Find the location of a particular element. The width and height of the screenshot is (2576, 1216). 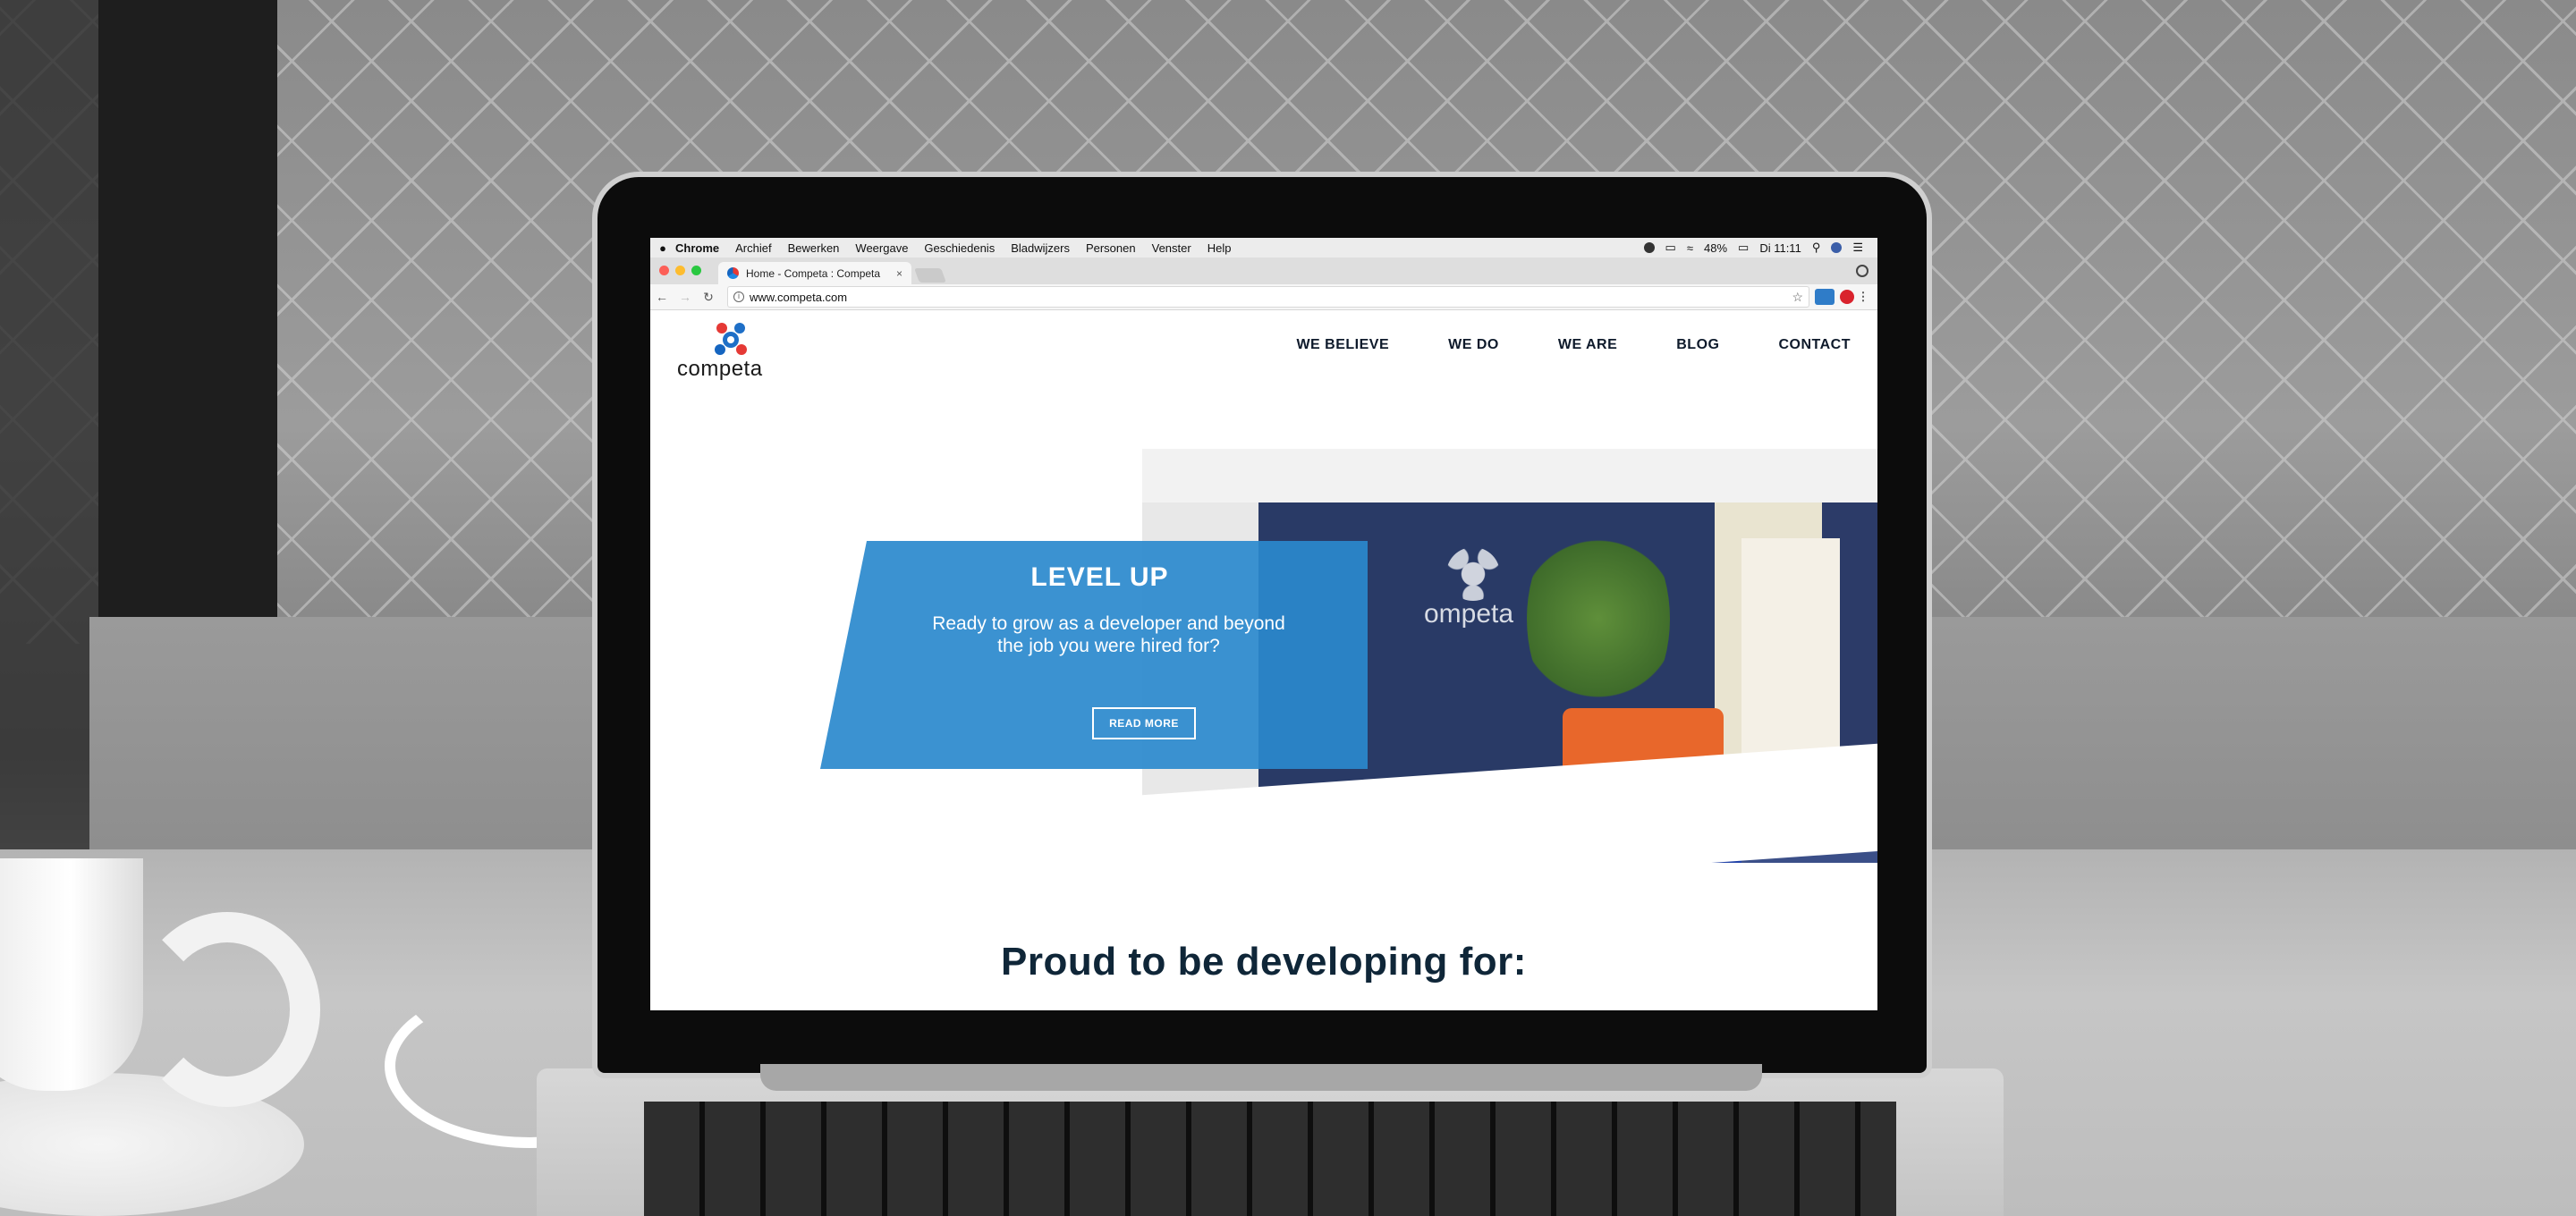

read-more-button: READ MORE is located at coordinates (1144, 723).